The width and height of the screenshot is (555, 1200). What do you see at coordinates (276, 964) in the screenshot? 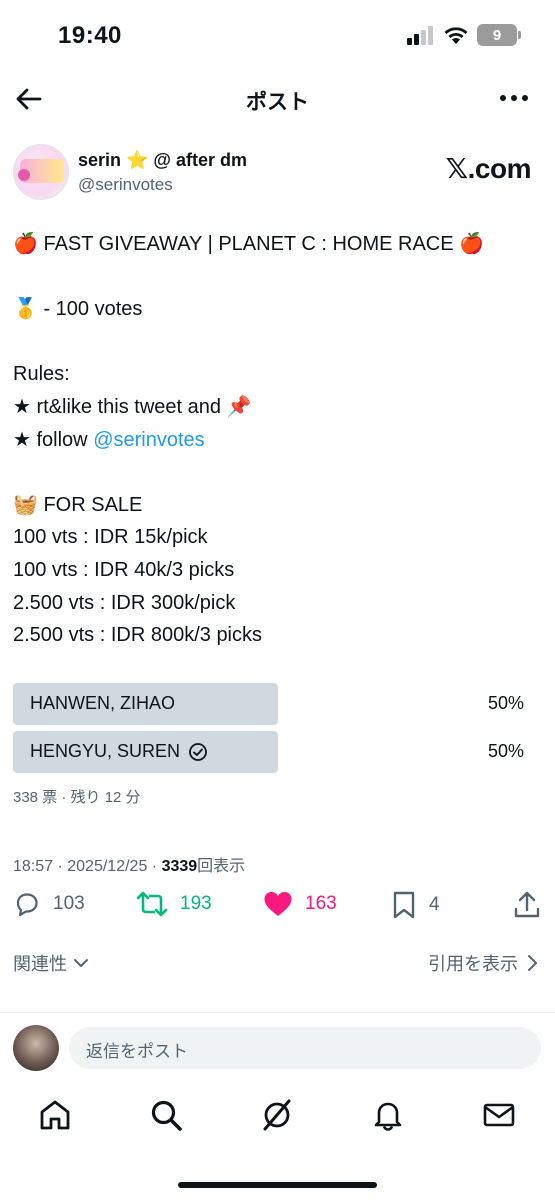
I see `reply-filters: 関連性 引用を表示` at bounding box center [276, 964].